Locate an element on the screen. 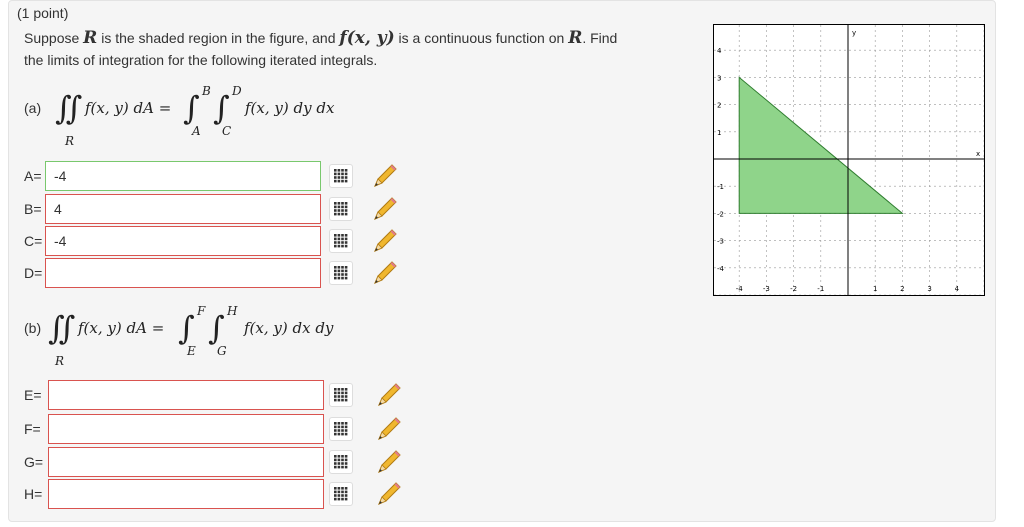 This screenshot has height=527, width=1024. answer-input: 4 is located at coordinates (183, 209).